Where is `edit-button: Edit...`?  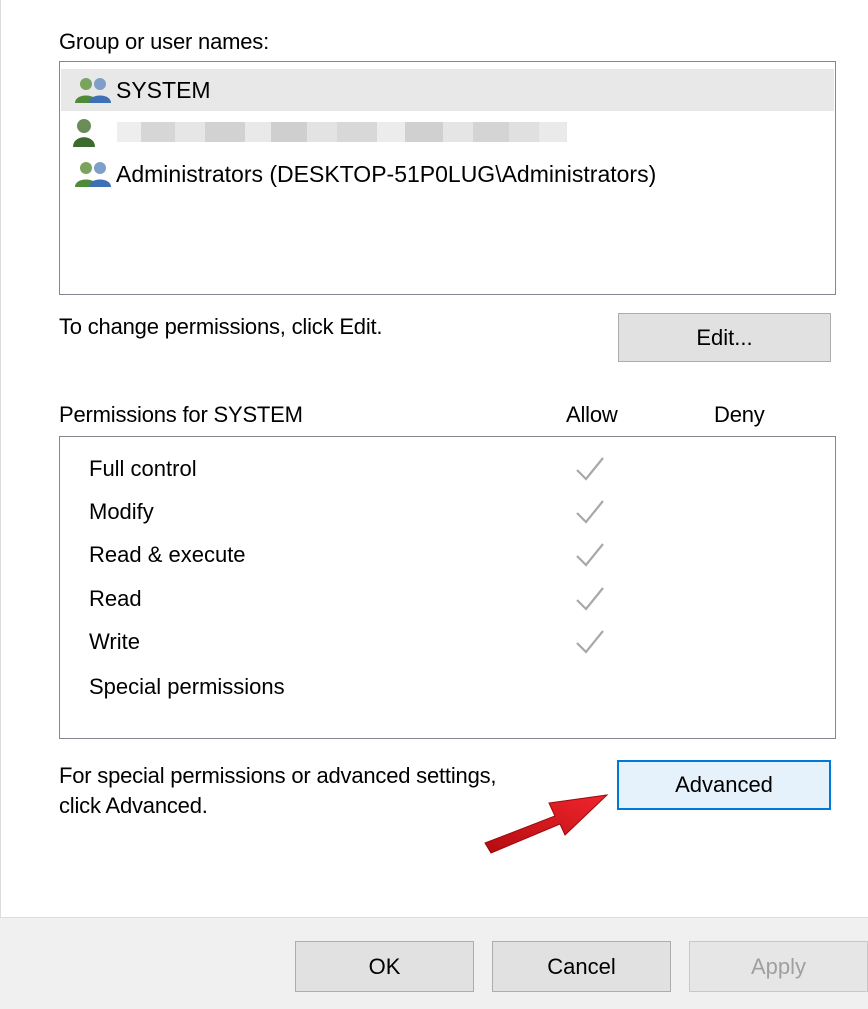
edit-button: Edit... is located at coordinates (724, 337).